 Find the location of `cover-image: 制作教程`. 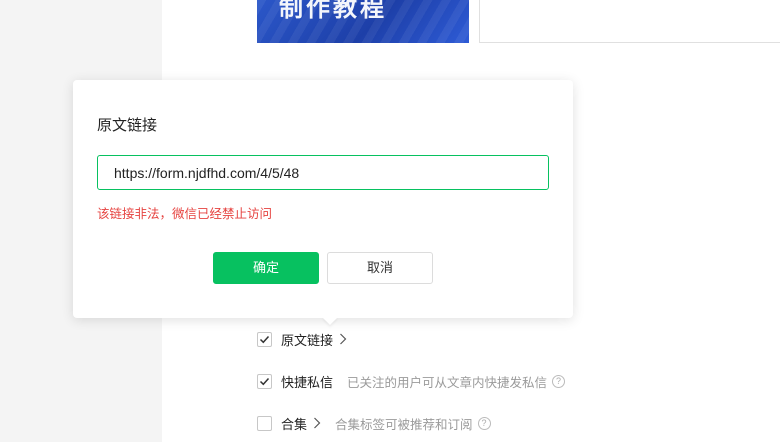

cover-image: 制作教程 is located at coordinates (363, 21).